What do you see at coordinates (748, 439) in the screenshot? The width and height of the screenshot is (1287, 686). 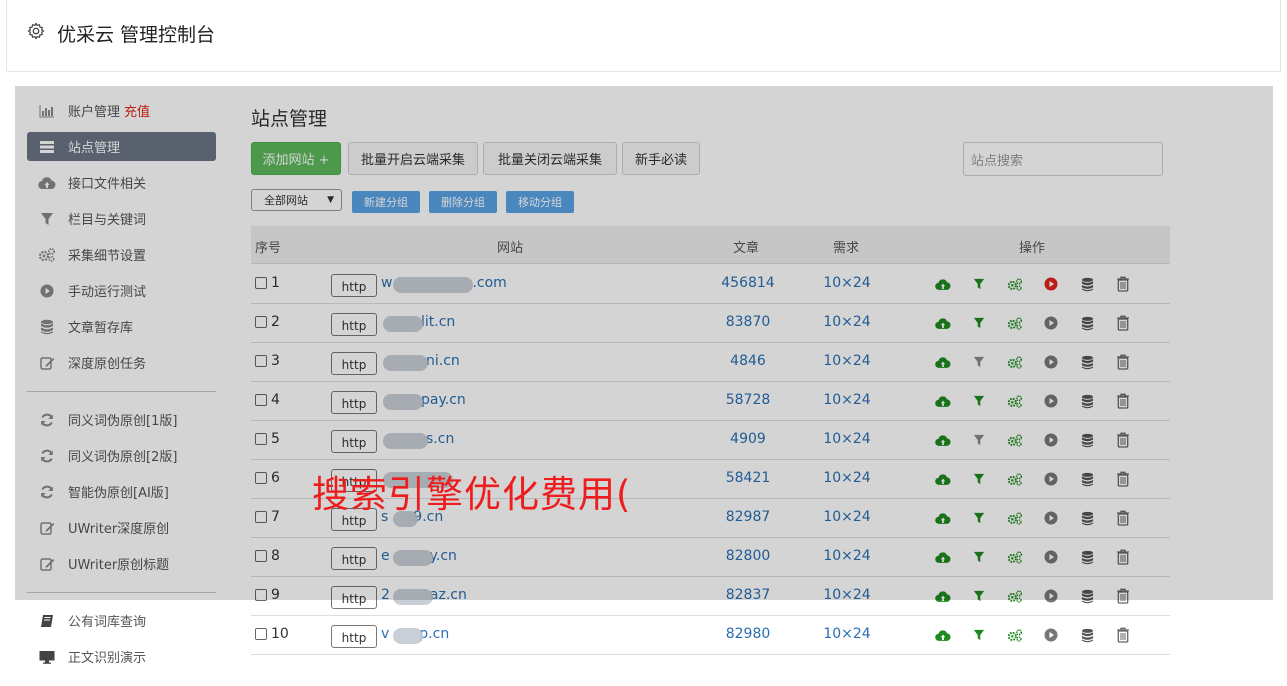 I see `article-count: 4909` at bounding box center [748, 439].